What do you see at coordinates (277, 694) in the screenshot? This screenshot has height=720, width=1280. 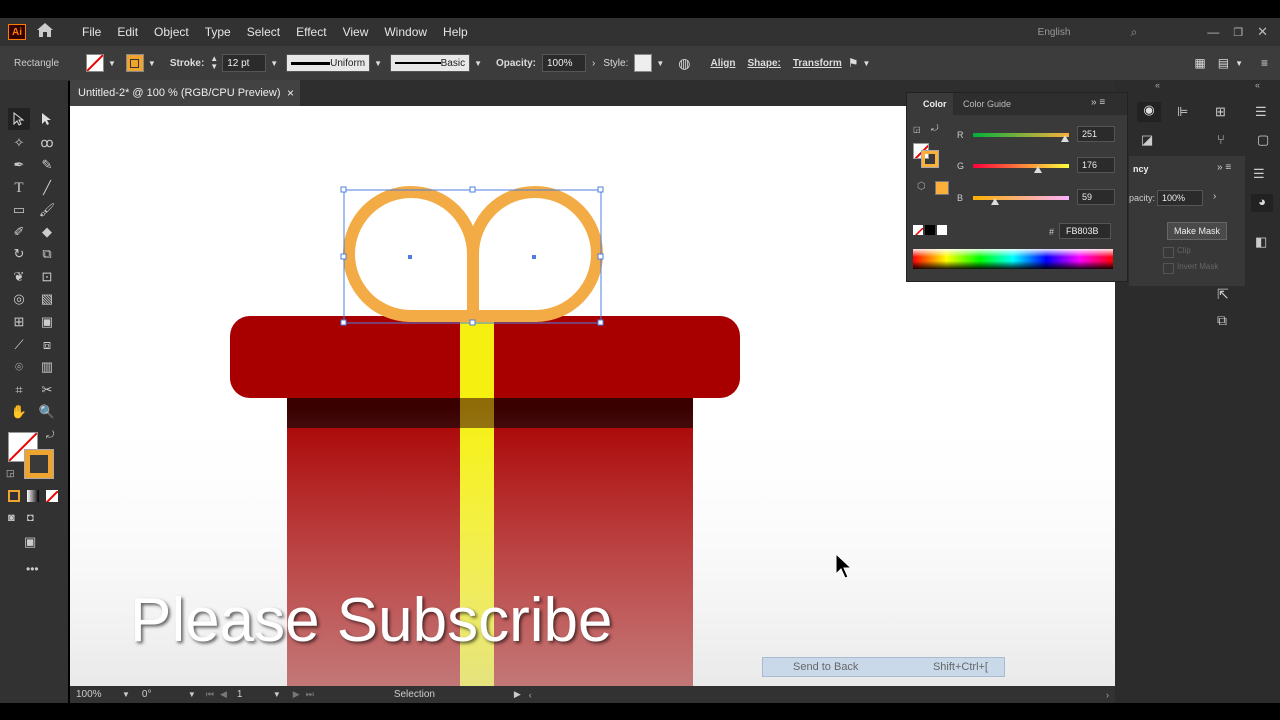 I see `artboard-dropdown-icon: ▼` at bounding box center [277, 694].